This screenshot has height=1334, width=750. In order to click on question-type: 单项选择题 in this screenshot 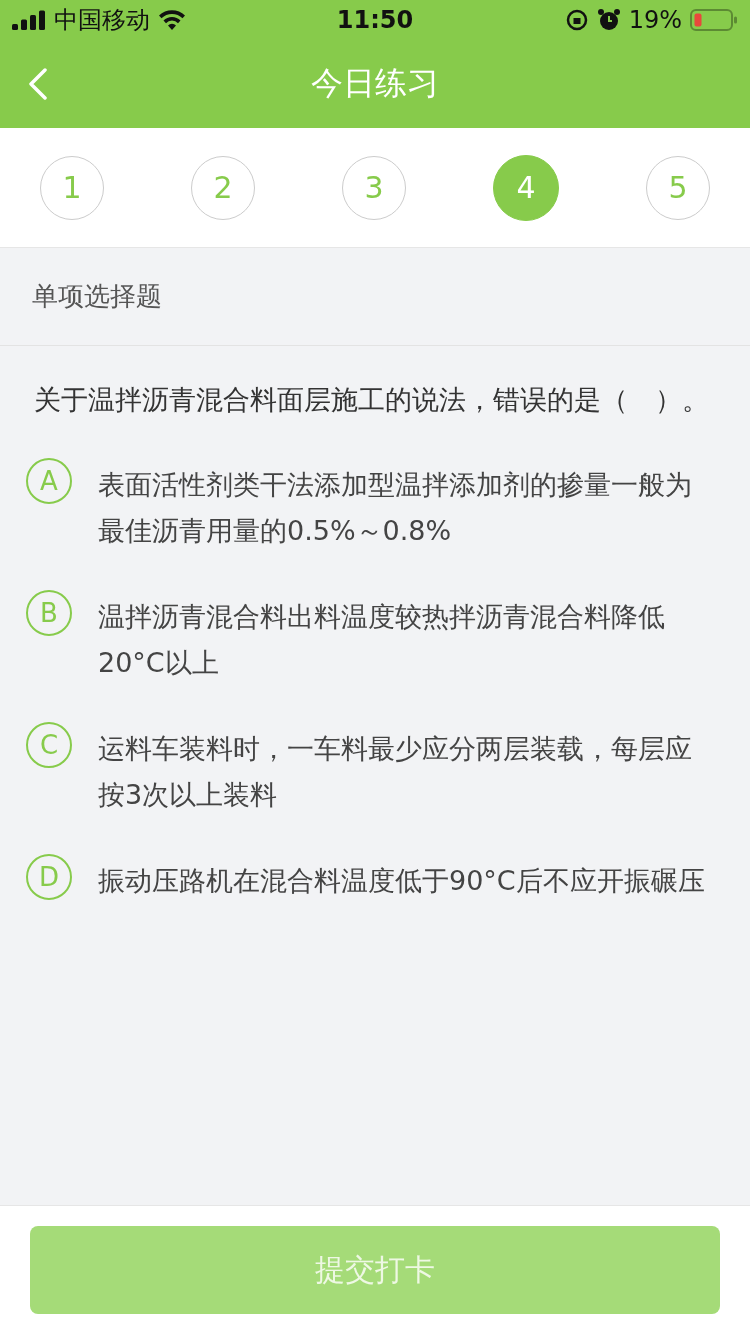, I will do `click(97, 296)`.